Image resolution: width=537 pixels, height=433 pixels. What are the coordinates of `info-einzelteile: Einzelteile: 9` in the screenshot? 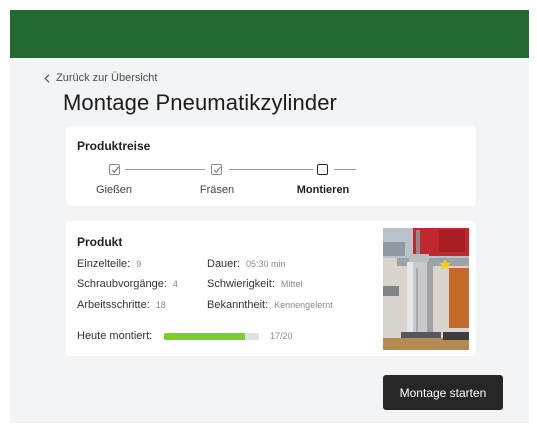 It's located at (109, 264).